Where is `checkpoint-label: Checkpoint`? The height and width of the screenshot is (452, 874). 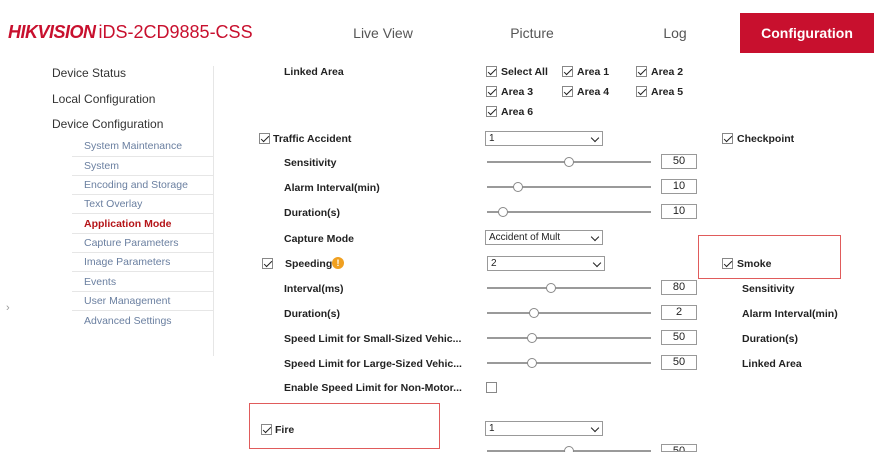 checkpoint-label: Checkpoint is located at coordinates (766, 139).